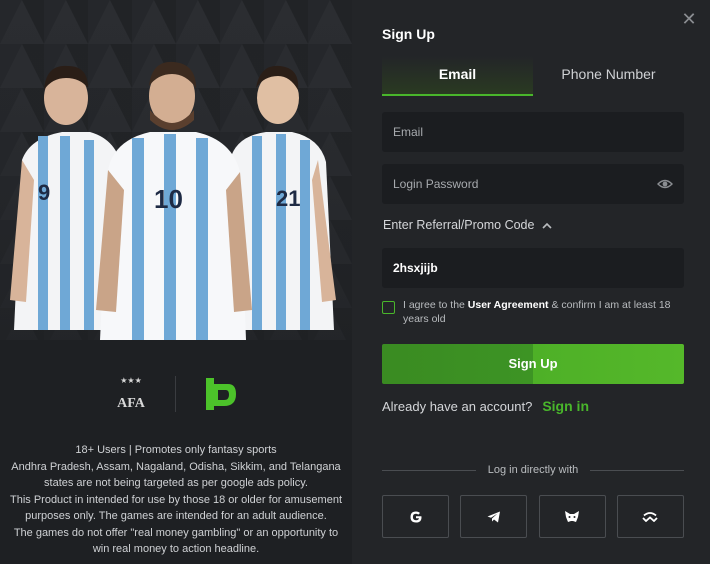 The width and height of the screenshot is (710, 564). I want to click on telegram-login-button, so click(494, 516).